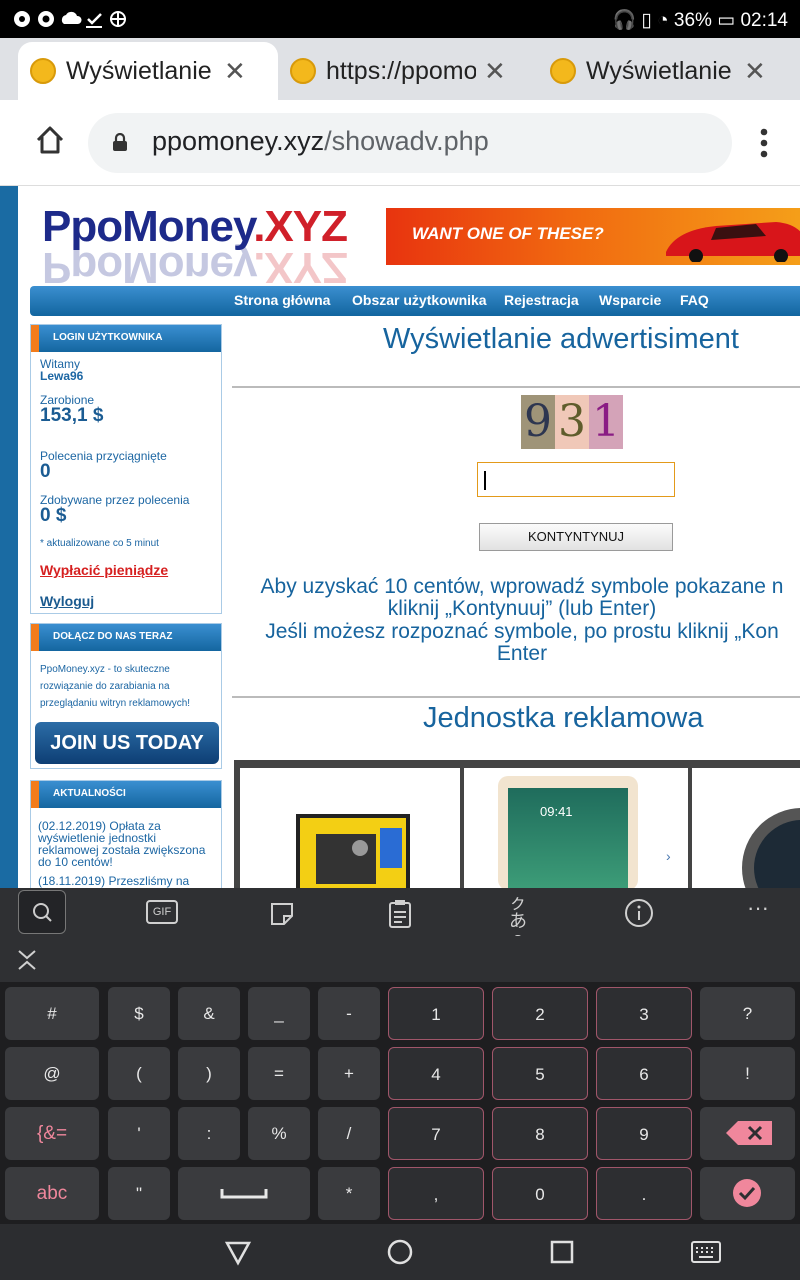 This screenshot has height=1280, width=800. I want to click on logo-reflection: PpoMoney.XYZ, so click(194, 267).